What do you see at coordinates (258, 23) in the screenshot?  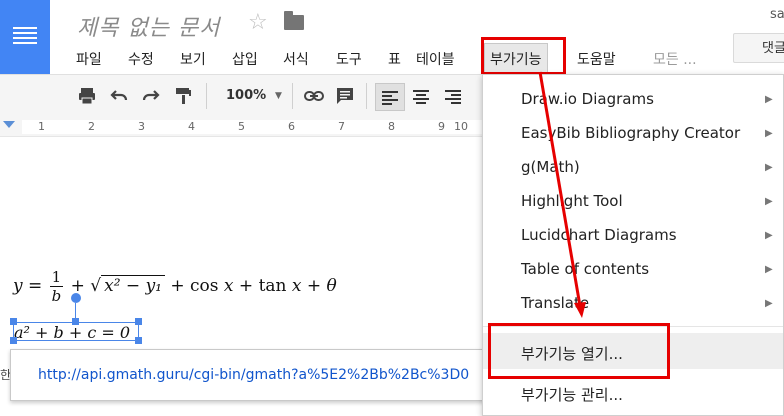 I see `star-icon: ☆` at bounding box center [258, 23].